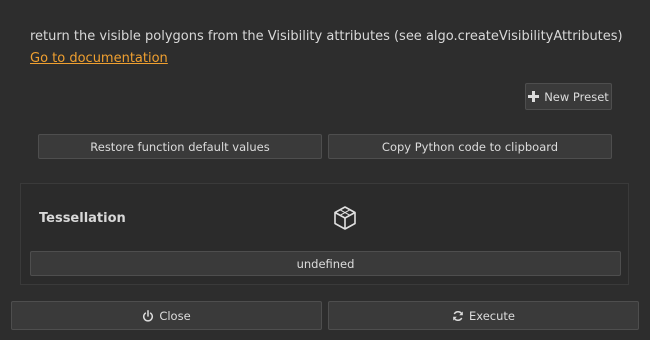 Image resolution: width=650 pixels, height=340 pixels. What do you see at coordinates (534, 96) in the screenshot?
I see `plus-icon` at bounding box center [534, 96].